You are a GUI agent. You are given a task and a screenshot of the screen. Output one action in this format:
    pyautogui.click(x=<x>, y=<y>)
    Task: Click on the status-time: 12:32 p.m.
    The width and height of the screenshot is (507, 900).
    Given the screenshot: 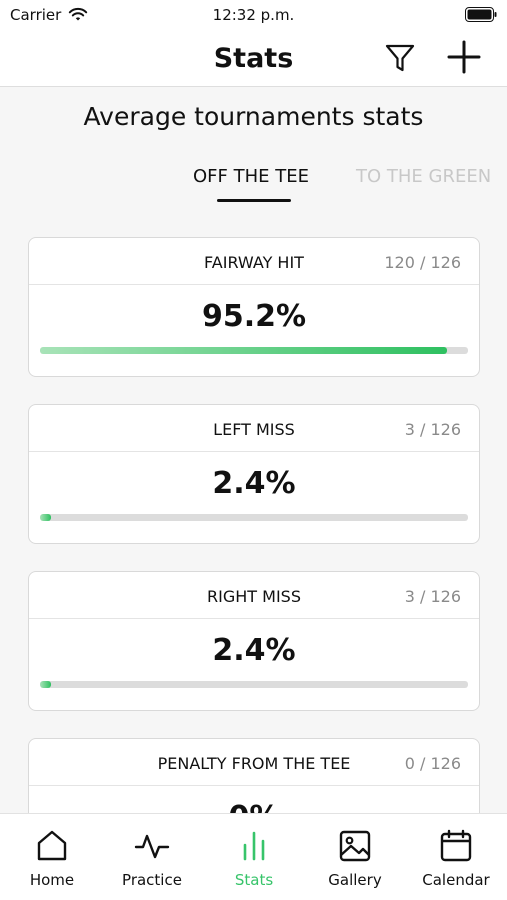 What is the action you would take?
    pyautogui.click(x=253, y=15)
    